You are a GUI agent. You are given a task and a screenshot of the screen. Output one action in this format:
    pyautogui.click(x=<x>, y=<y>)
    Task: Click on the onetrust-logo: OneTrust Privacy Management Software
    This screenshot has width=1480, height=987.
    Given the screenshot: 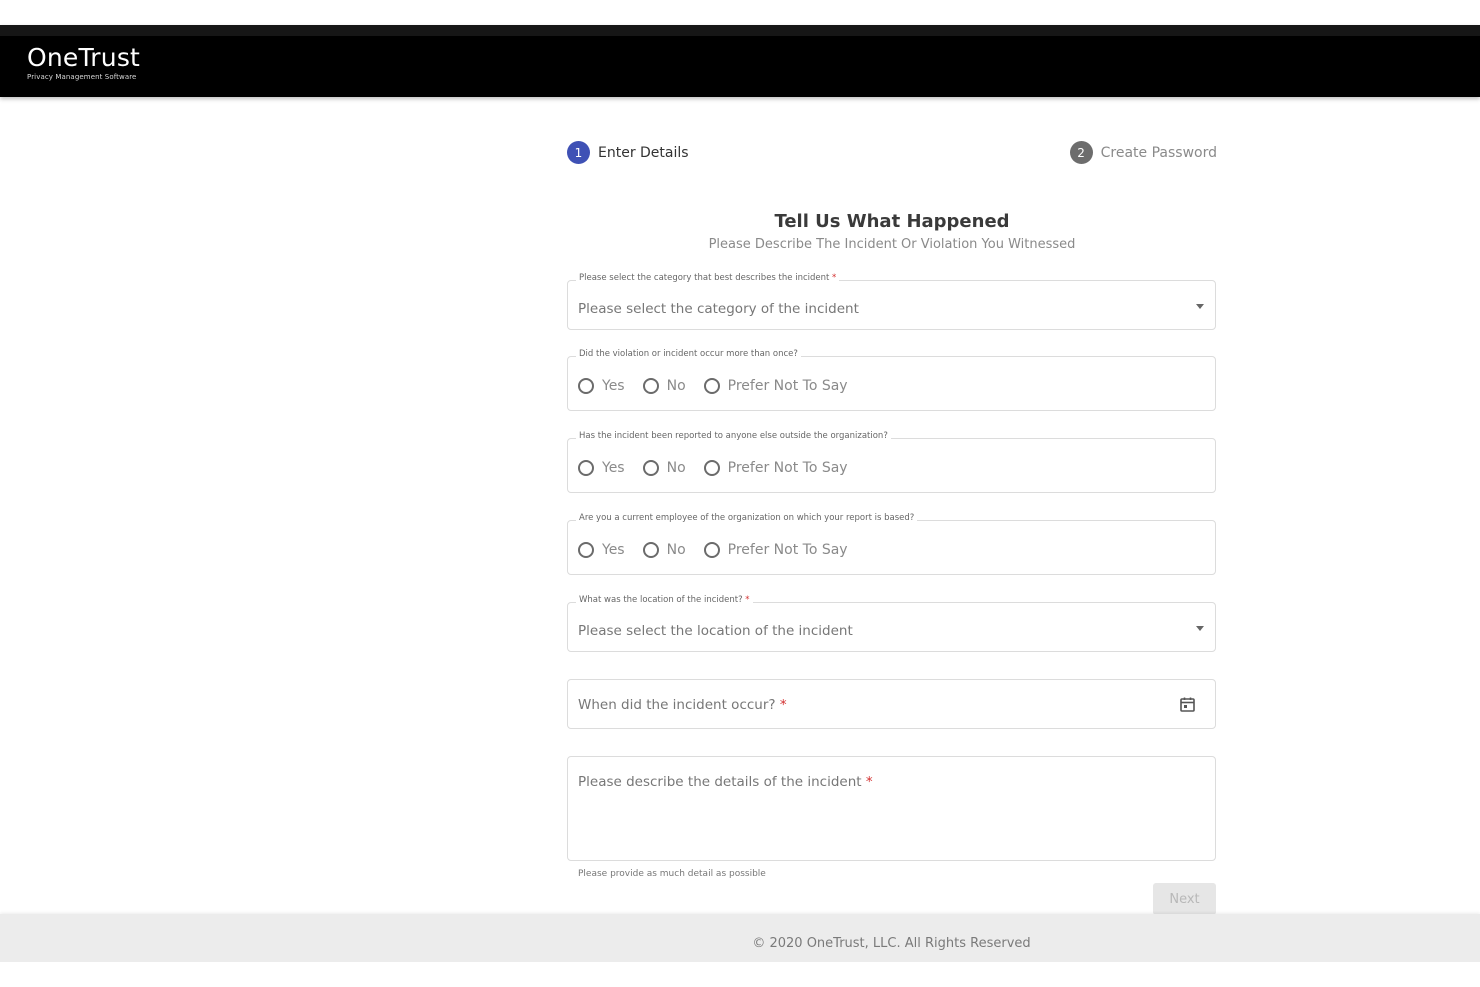 What is the action you would take?
    pyautogui.click(x=84, y=62)
    